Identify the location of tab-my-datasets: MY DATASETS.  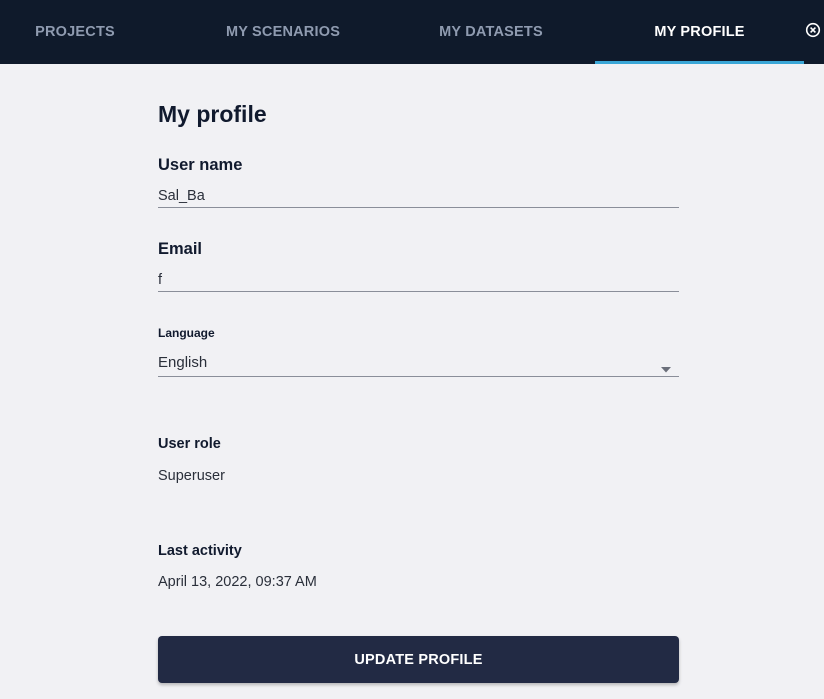
(491, 32).